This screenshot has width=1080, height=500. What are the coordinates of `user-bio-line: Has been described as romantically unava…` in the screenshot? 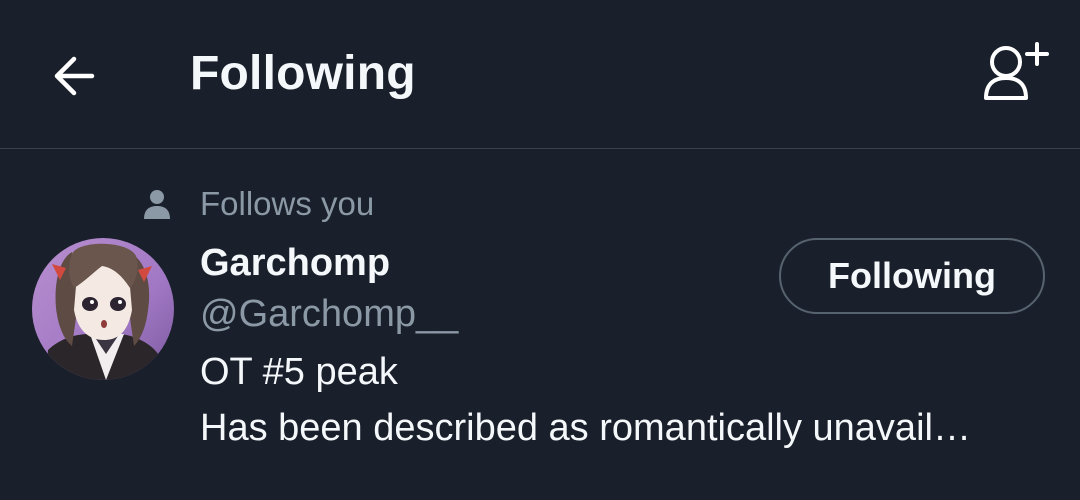 It's located at (585, 428).